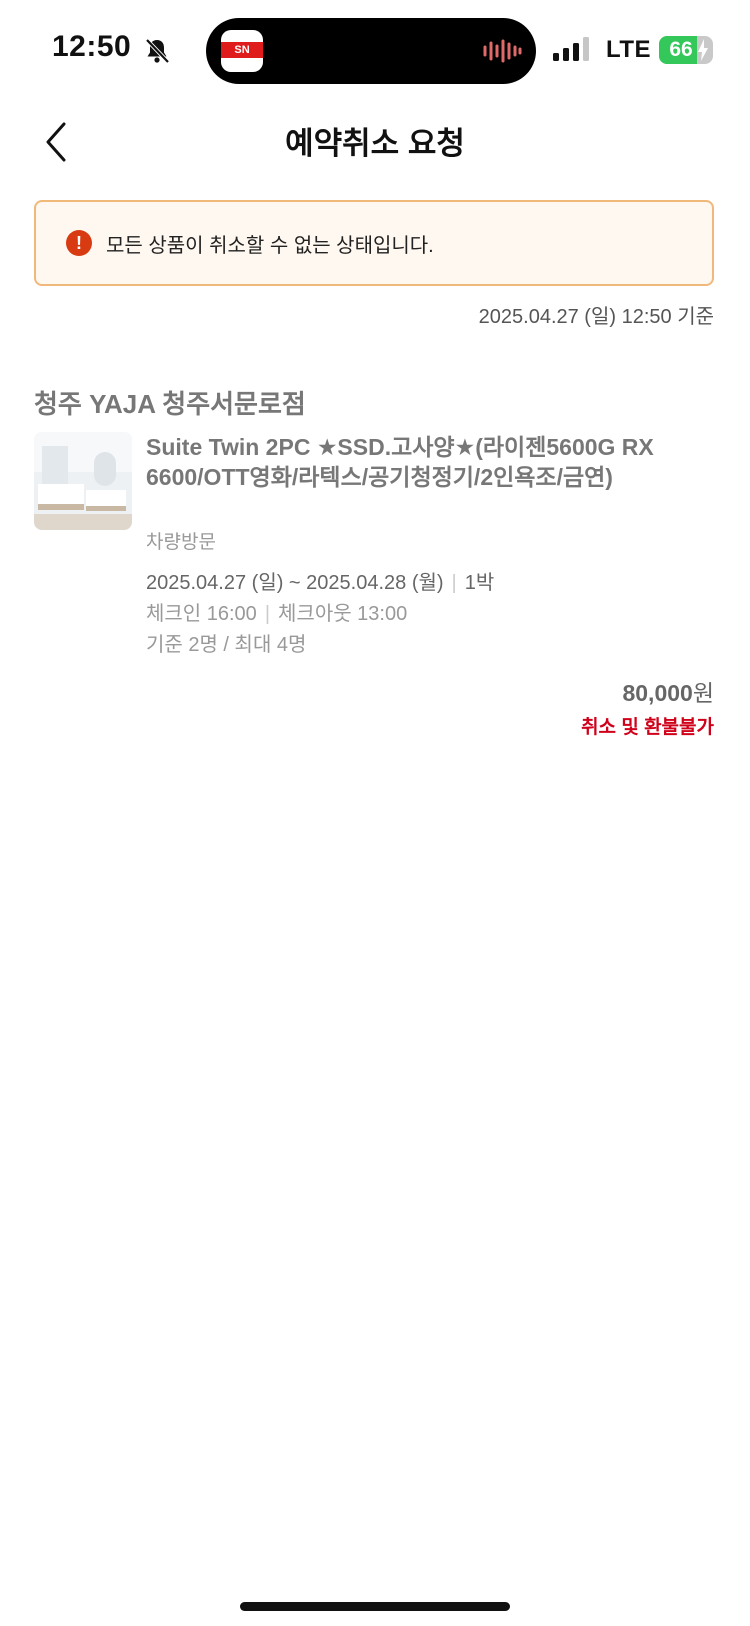  Describe the element at coordinates (157, 51) in the screenshot. I see `bell-slash-icon` at that location.